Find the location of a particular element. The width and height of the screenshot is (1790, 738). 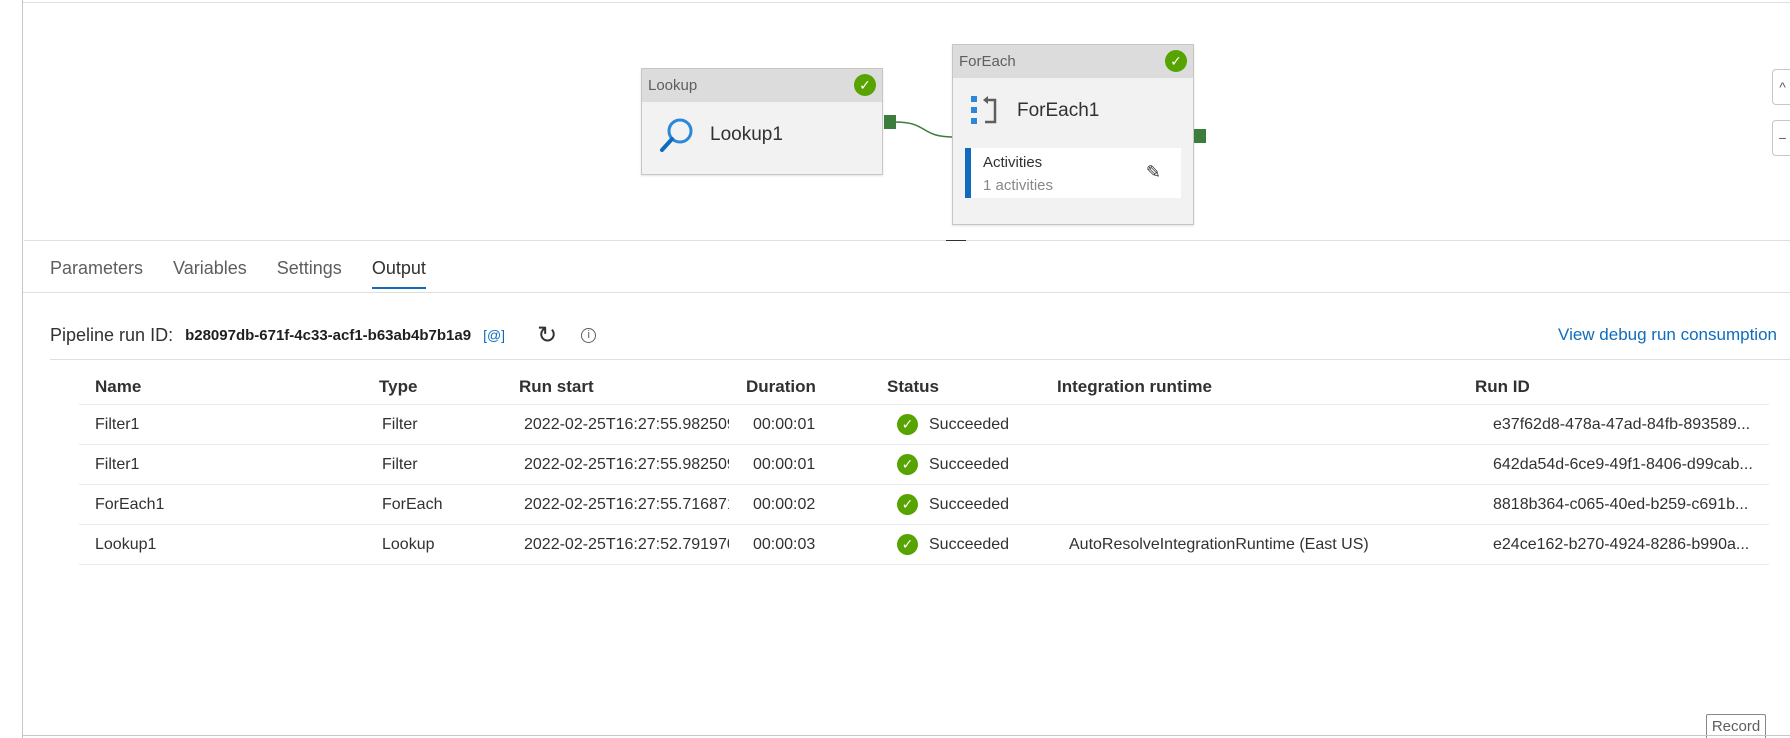

refresh-icon: ↻ is located at coordinates (547, 335).